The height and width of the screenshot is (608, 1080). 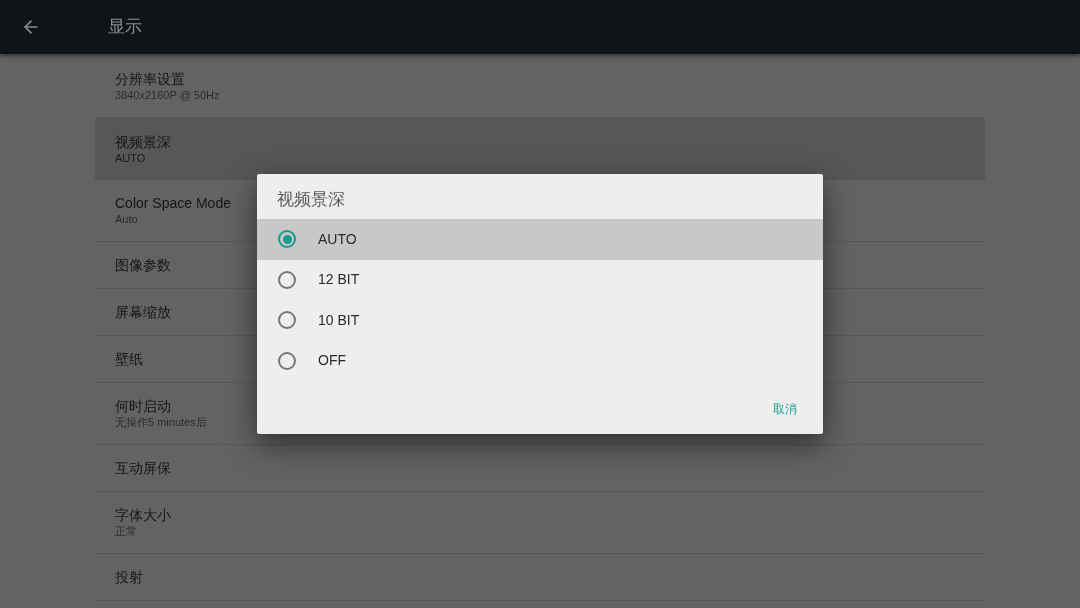 What do you see at coordinates (540, 149) in the screenshot?
I see `settings-item: 视频景深 AUTO` at bounding box center [540, 149].